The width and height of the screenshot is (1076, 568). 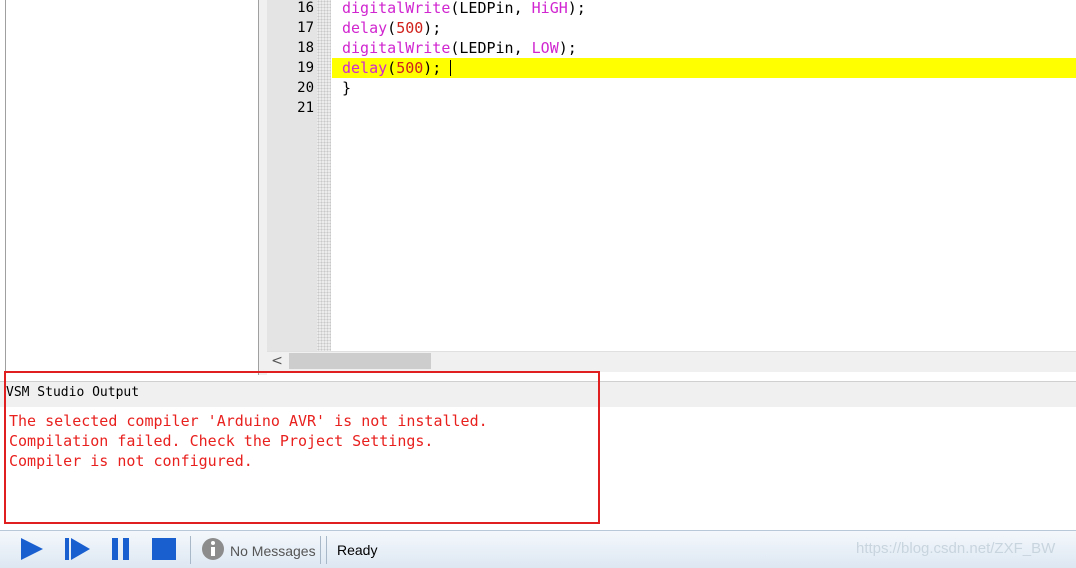 What do you see at coordinates (273, 551) in the screenshot?
I see `messages-status: No Messages` at bounding box center [273, 551].